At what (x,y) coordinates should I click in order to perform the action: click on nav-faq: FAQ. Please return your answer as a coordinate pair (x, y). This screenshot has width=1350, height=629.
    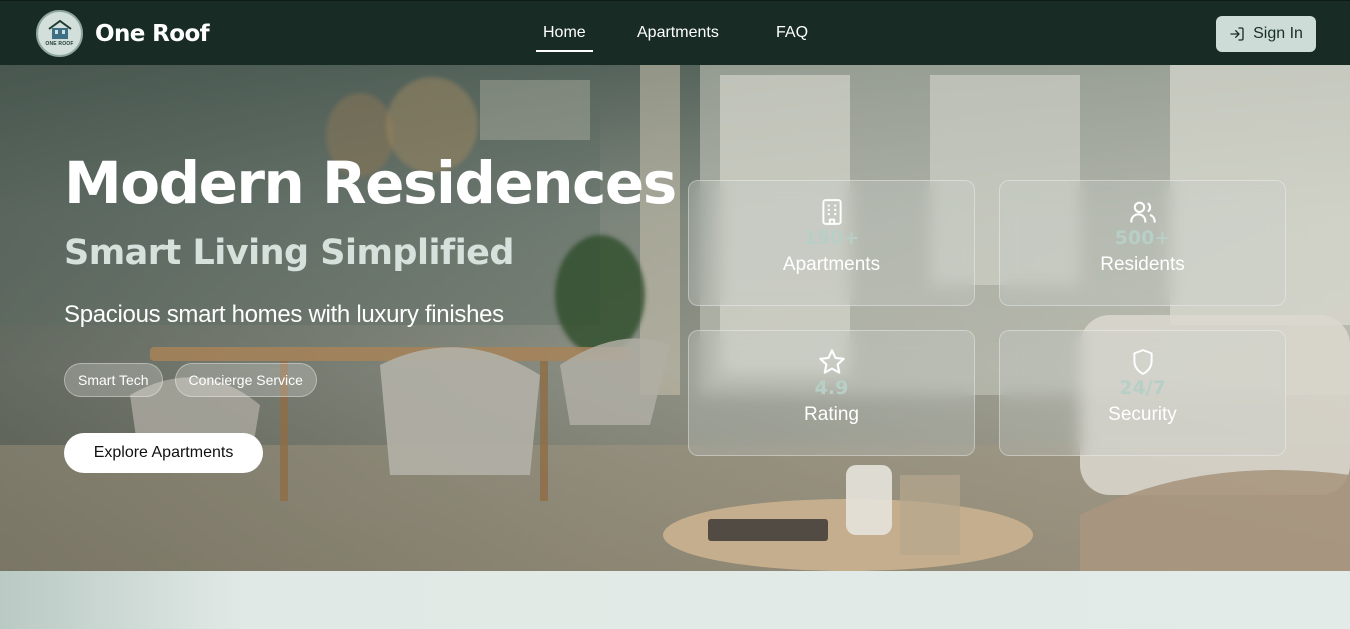
    Looking at the image, I should click on (792, 33).